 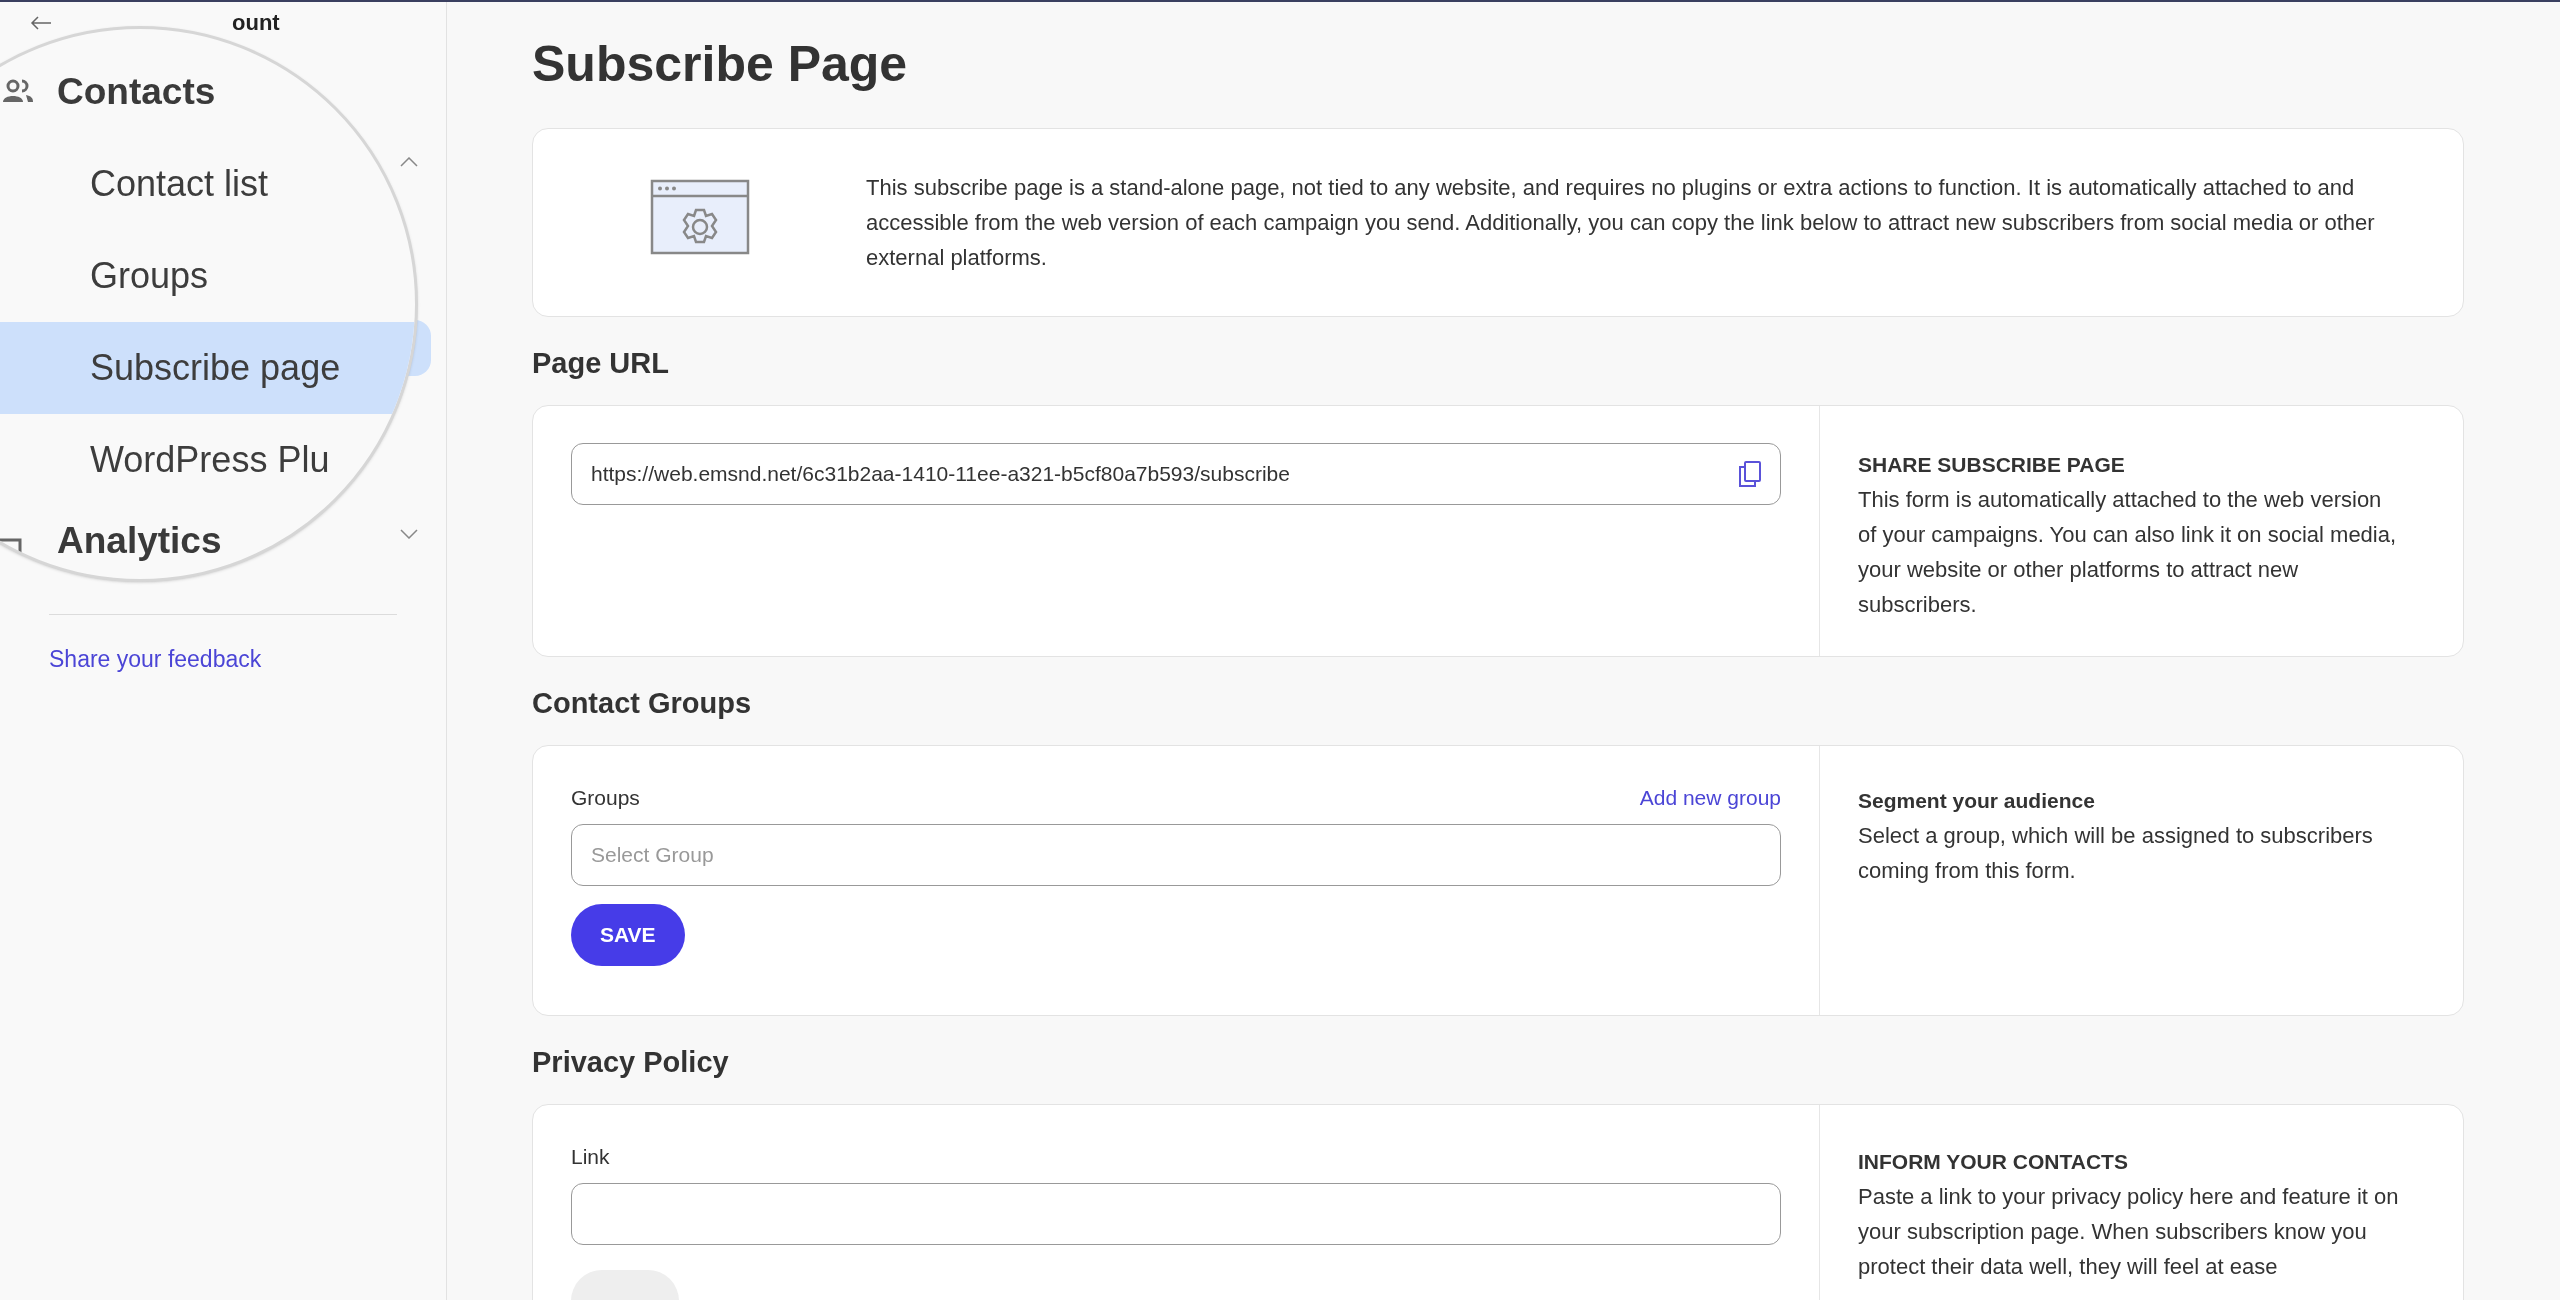 What do you see at coordinates (207, 460) in the screenshot?
I see `sidebar-item: WordPress Plu` at bounding box center [207, 460].